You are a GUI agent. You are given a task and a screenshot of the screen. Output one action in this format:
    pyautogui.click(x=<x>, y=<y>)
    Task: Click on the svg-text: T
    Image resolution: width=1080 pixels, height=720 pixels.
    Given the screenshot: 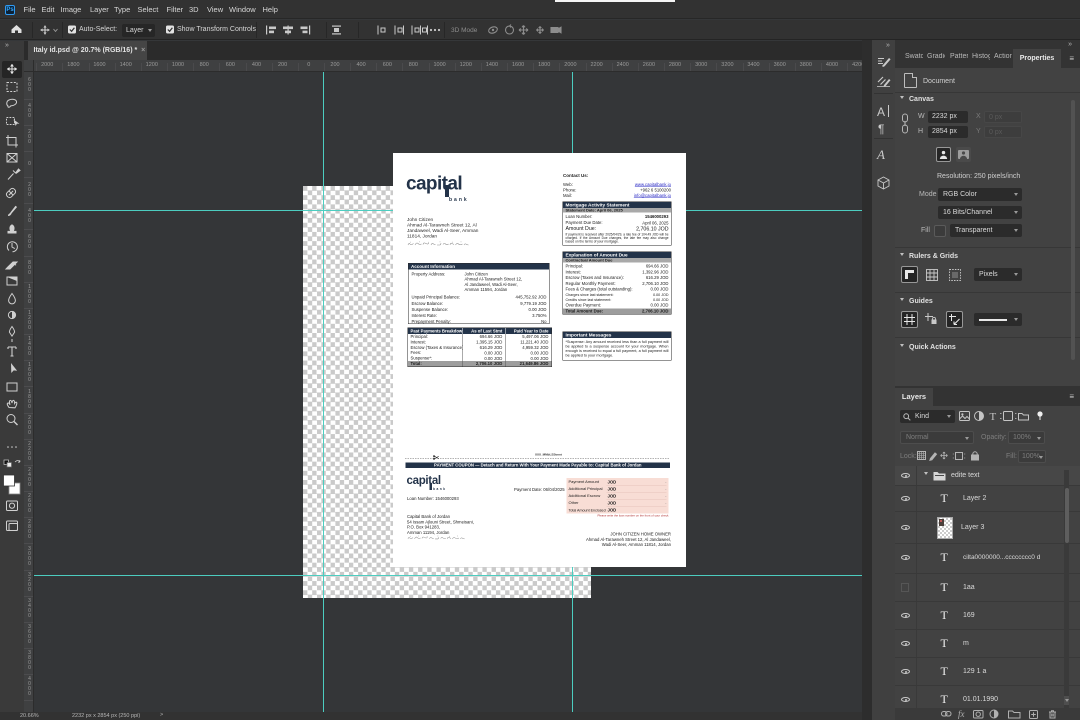 What is the action you would take?
    pyautogui.click(x=993, y=416)
    